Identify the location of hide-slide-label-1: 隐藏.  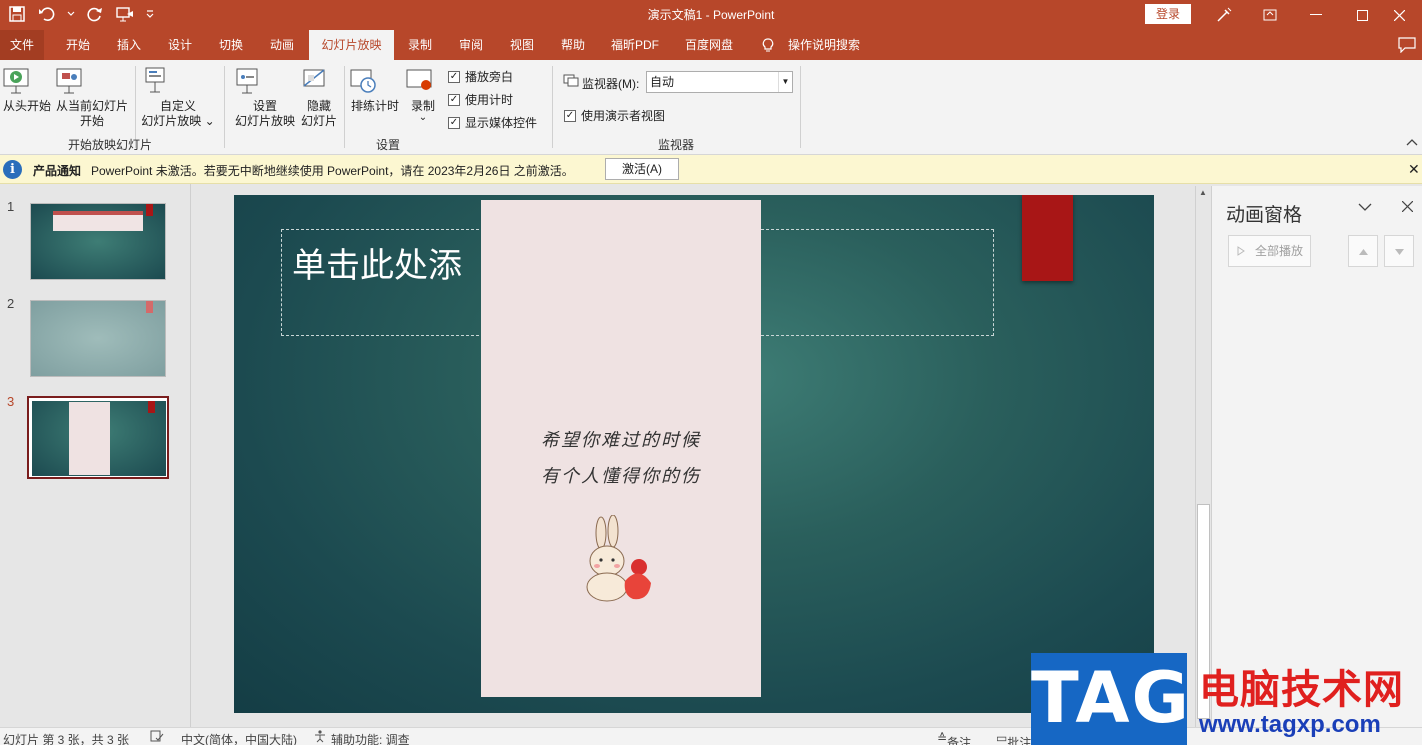
(318, 106).